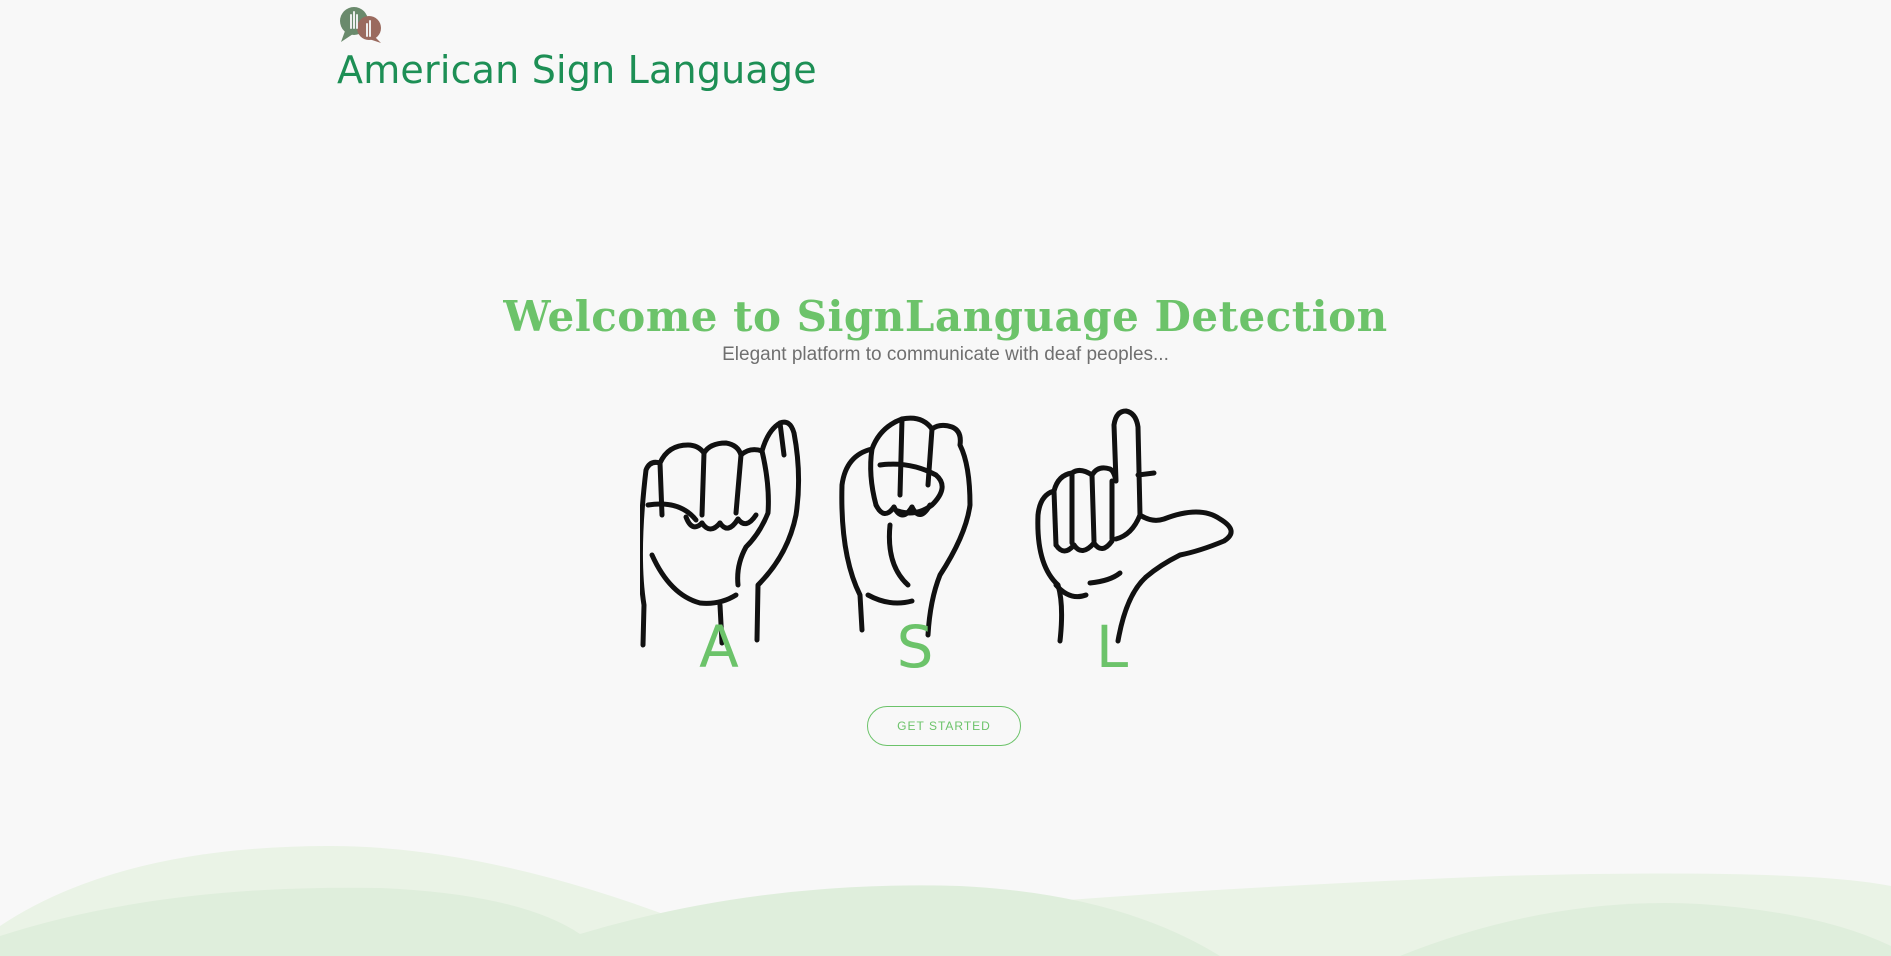 Image resolution: width=1891 pixels, height=956 pixels. What do you see at coordinates (721, 533) in the screenshot?
I see `asl-letter-a-hand-icon` at bounding box center [721, 533].